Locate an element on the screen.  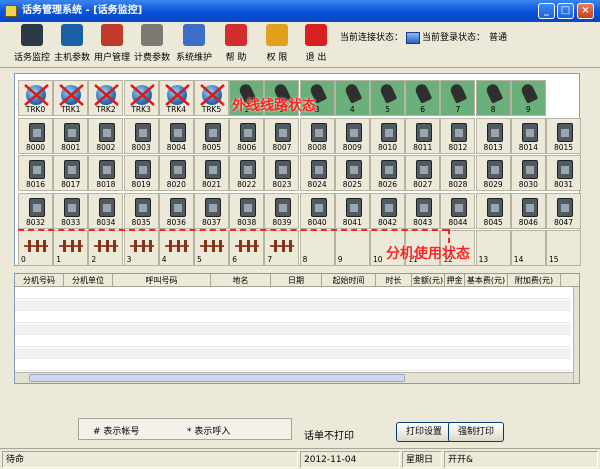
extension-cell: 8041 is located at coordinates (352, 210).